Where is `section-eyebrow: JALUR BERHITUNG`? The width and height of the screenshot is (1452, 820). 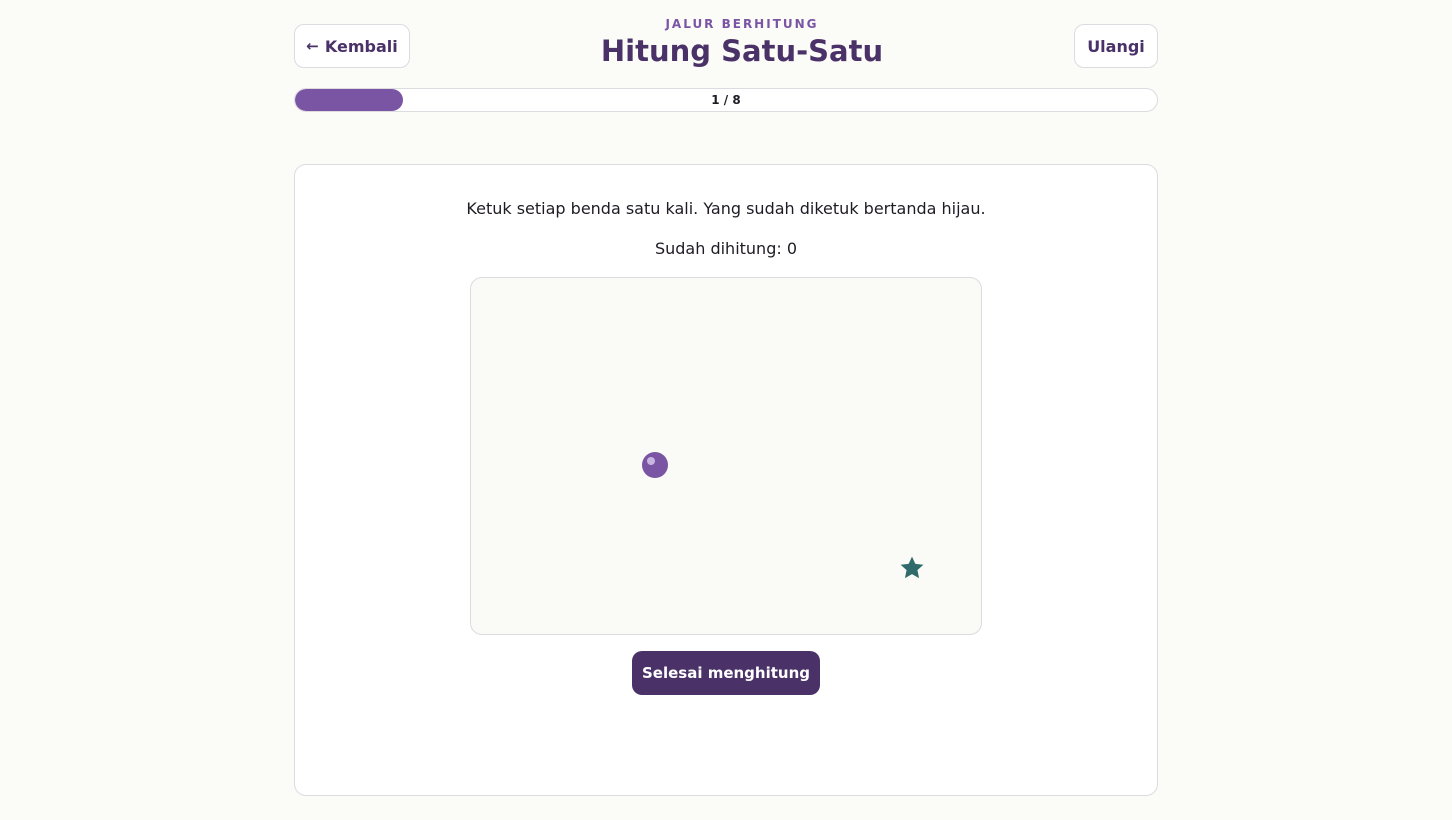 section-eyebrow: JALUR BERHITUNG is located at coordinates (742, 24).